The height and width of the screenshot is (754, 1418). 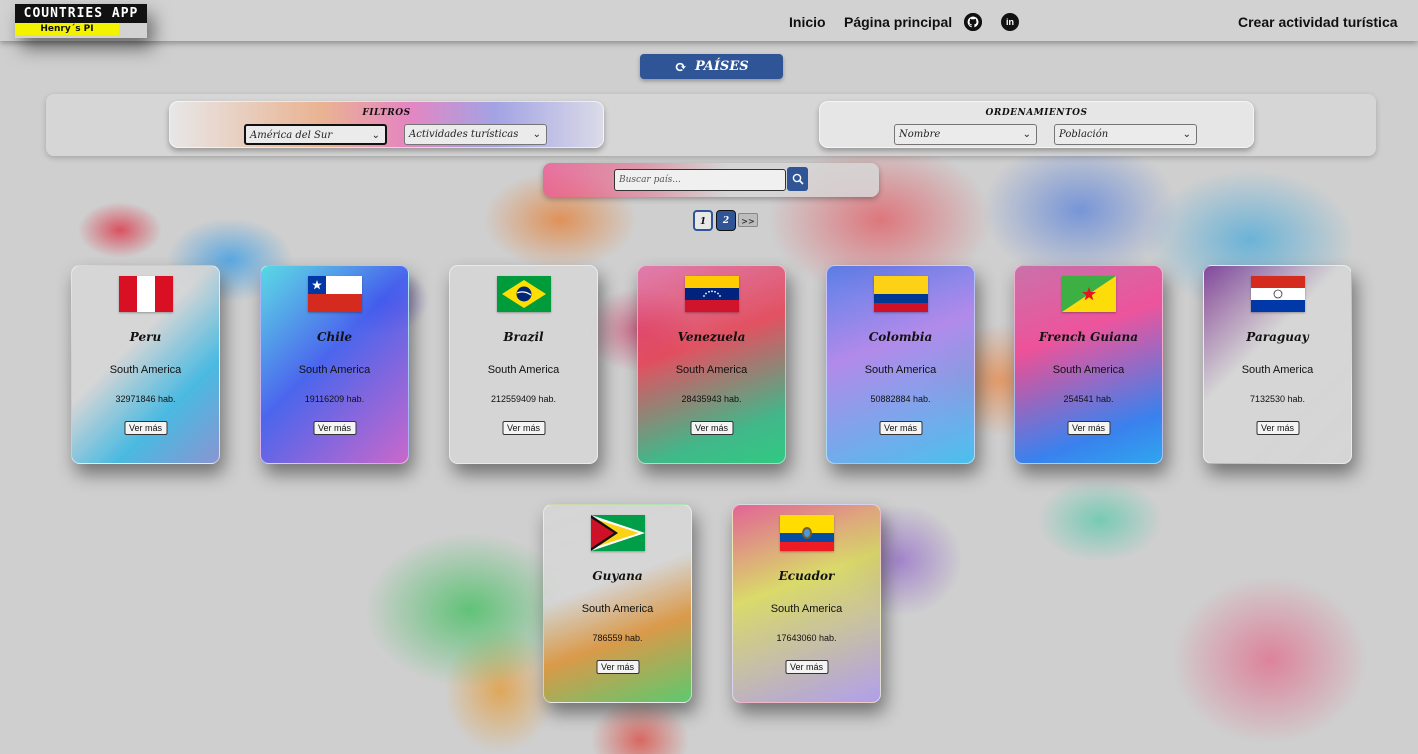 What do you see at coordinates (617, 638) in the screenshot?
I see `country-population: 786559 hab.` at bounding box center [617, 638].